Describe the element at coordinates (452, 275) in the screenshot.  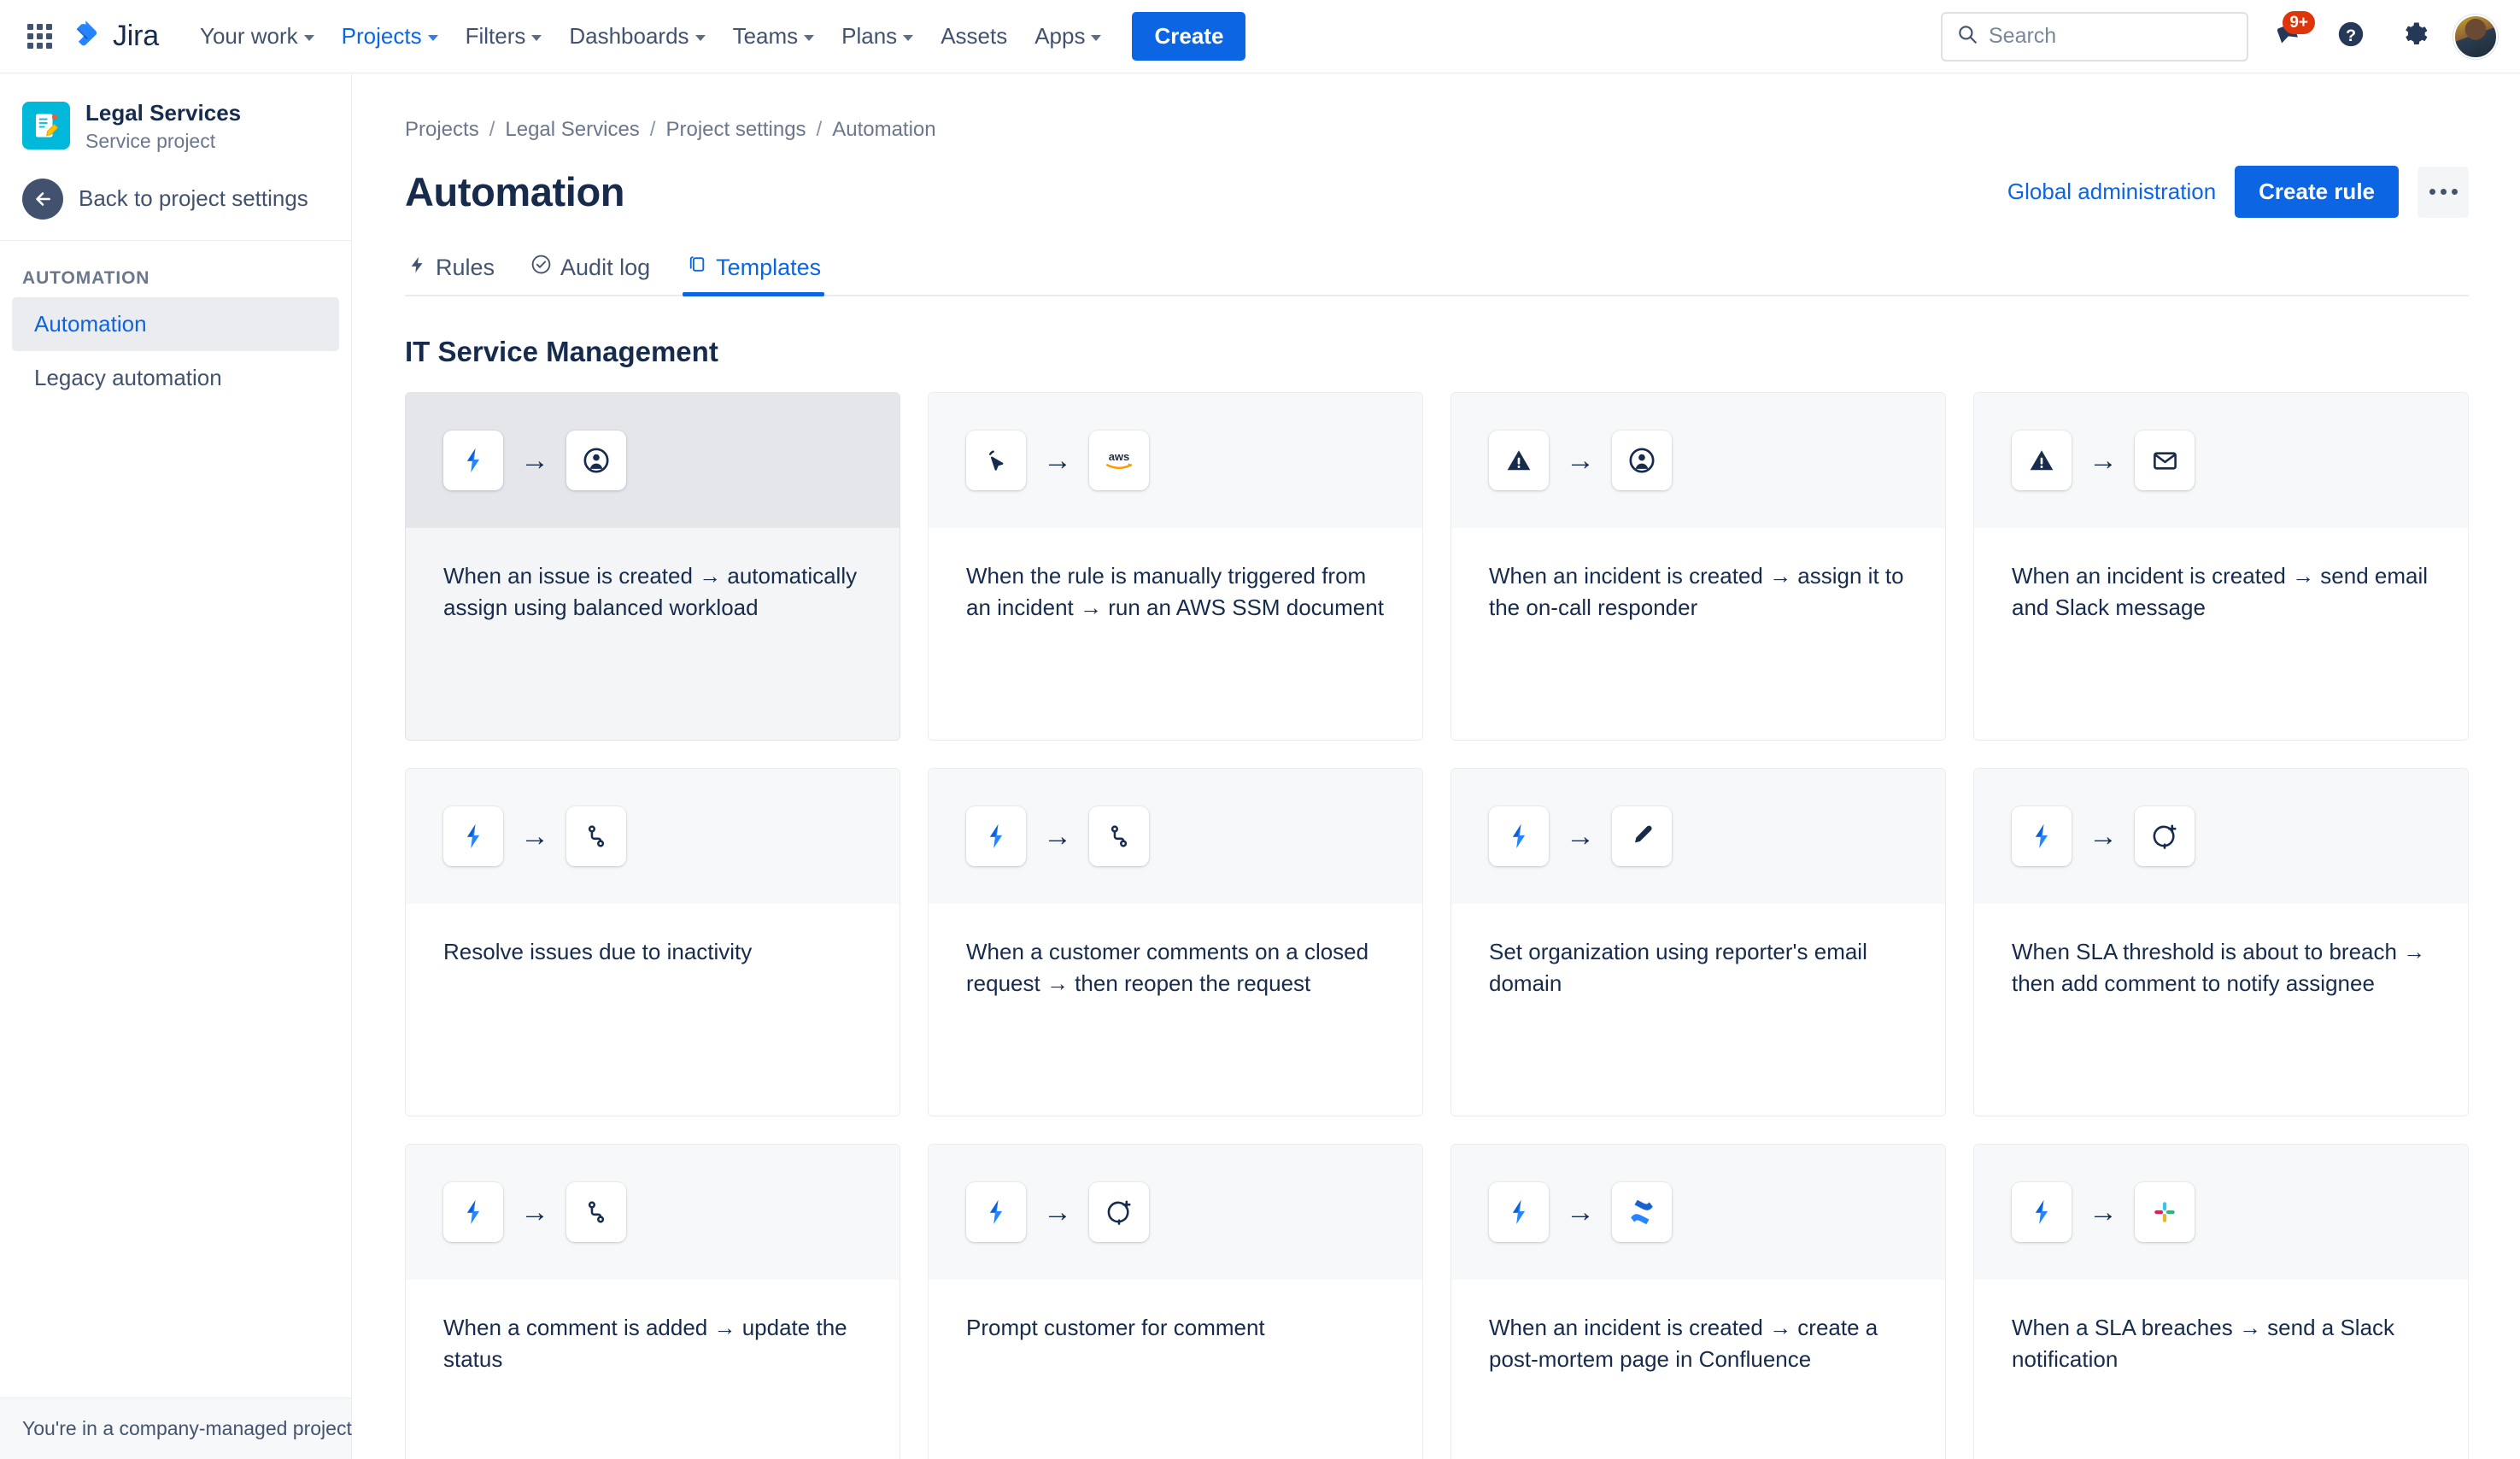
I see `tab-rules: Rules` at that location.